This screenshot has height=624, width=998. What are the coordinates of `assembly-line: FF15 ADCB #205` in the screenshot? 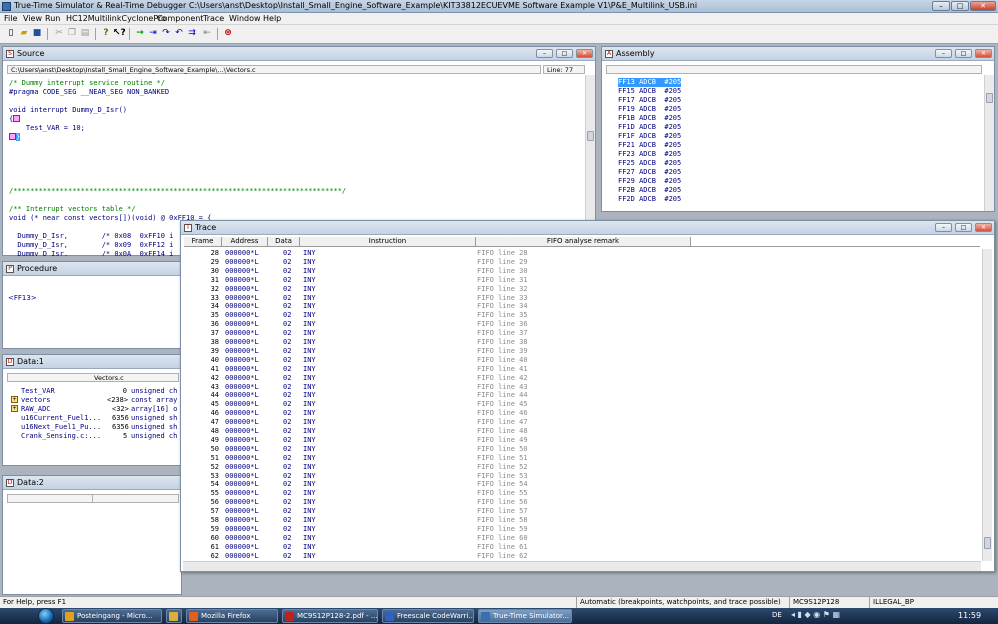 It's located at (649, 91).